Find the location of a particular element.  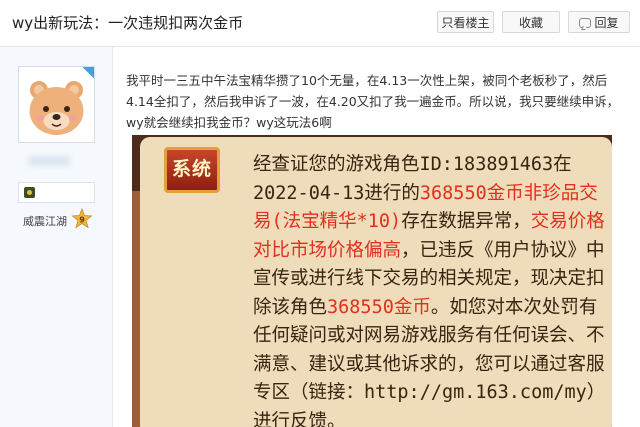

msg-part-2: 存在数据异常， is located at coordinates (466, 221).